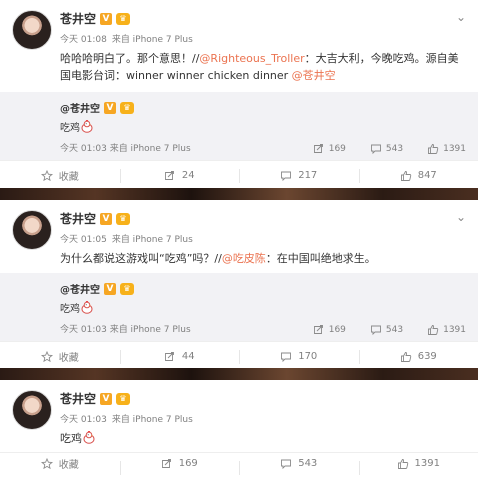  What do you see at coordinates (179, 464) in the screenshot?
I see `repost-button: 169` at bounding box center [179, 464].